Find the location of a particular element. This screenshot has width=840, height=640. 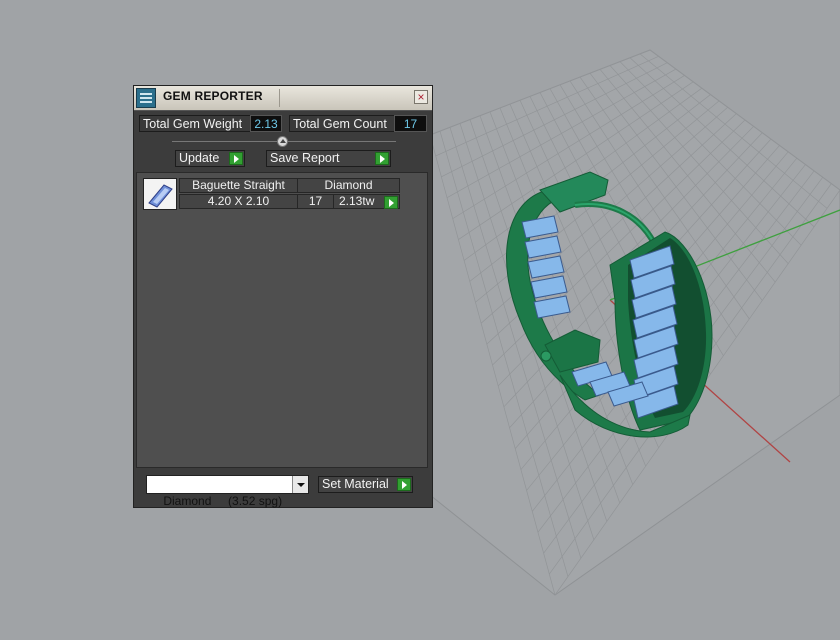

gem-weight-cell: 2.13tw is located at coordinates (366, 201).